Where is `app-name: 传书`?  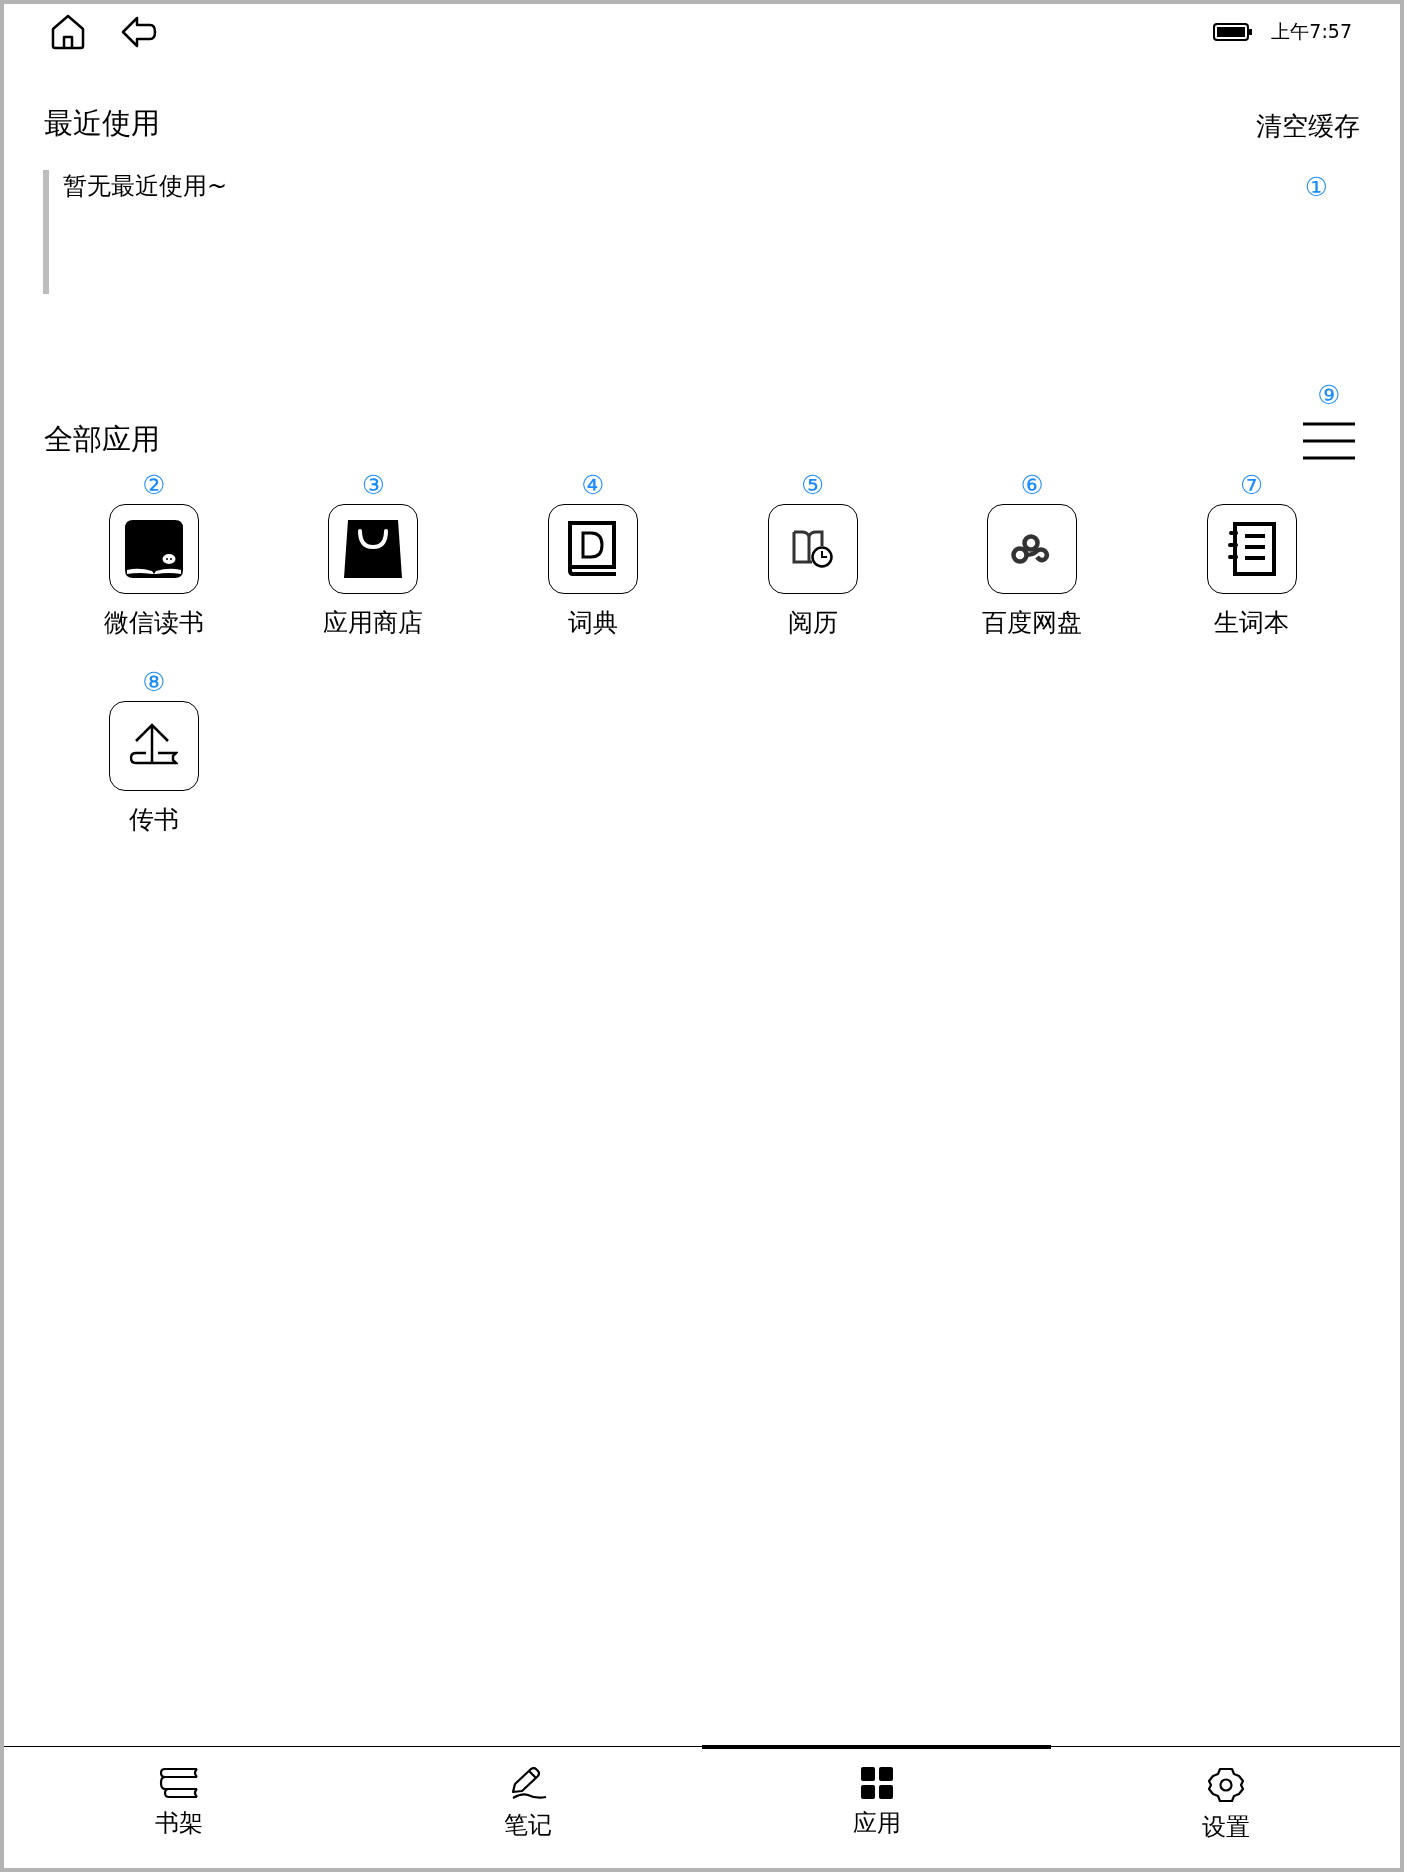
app-name: 传书 is located at coordinates (153, 820).